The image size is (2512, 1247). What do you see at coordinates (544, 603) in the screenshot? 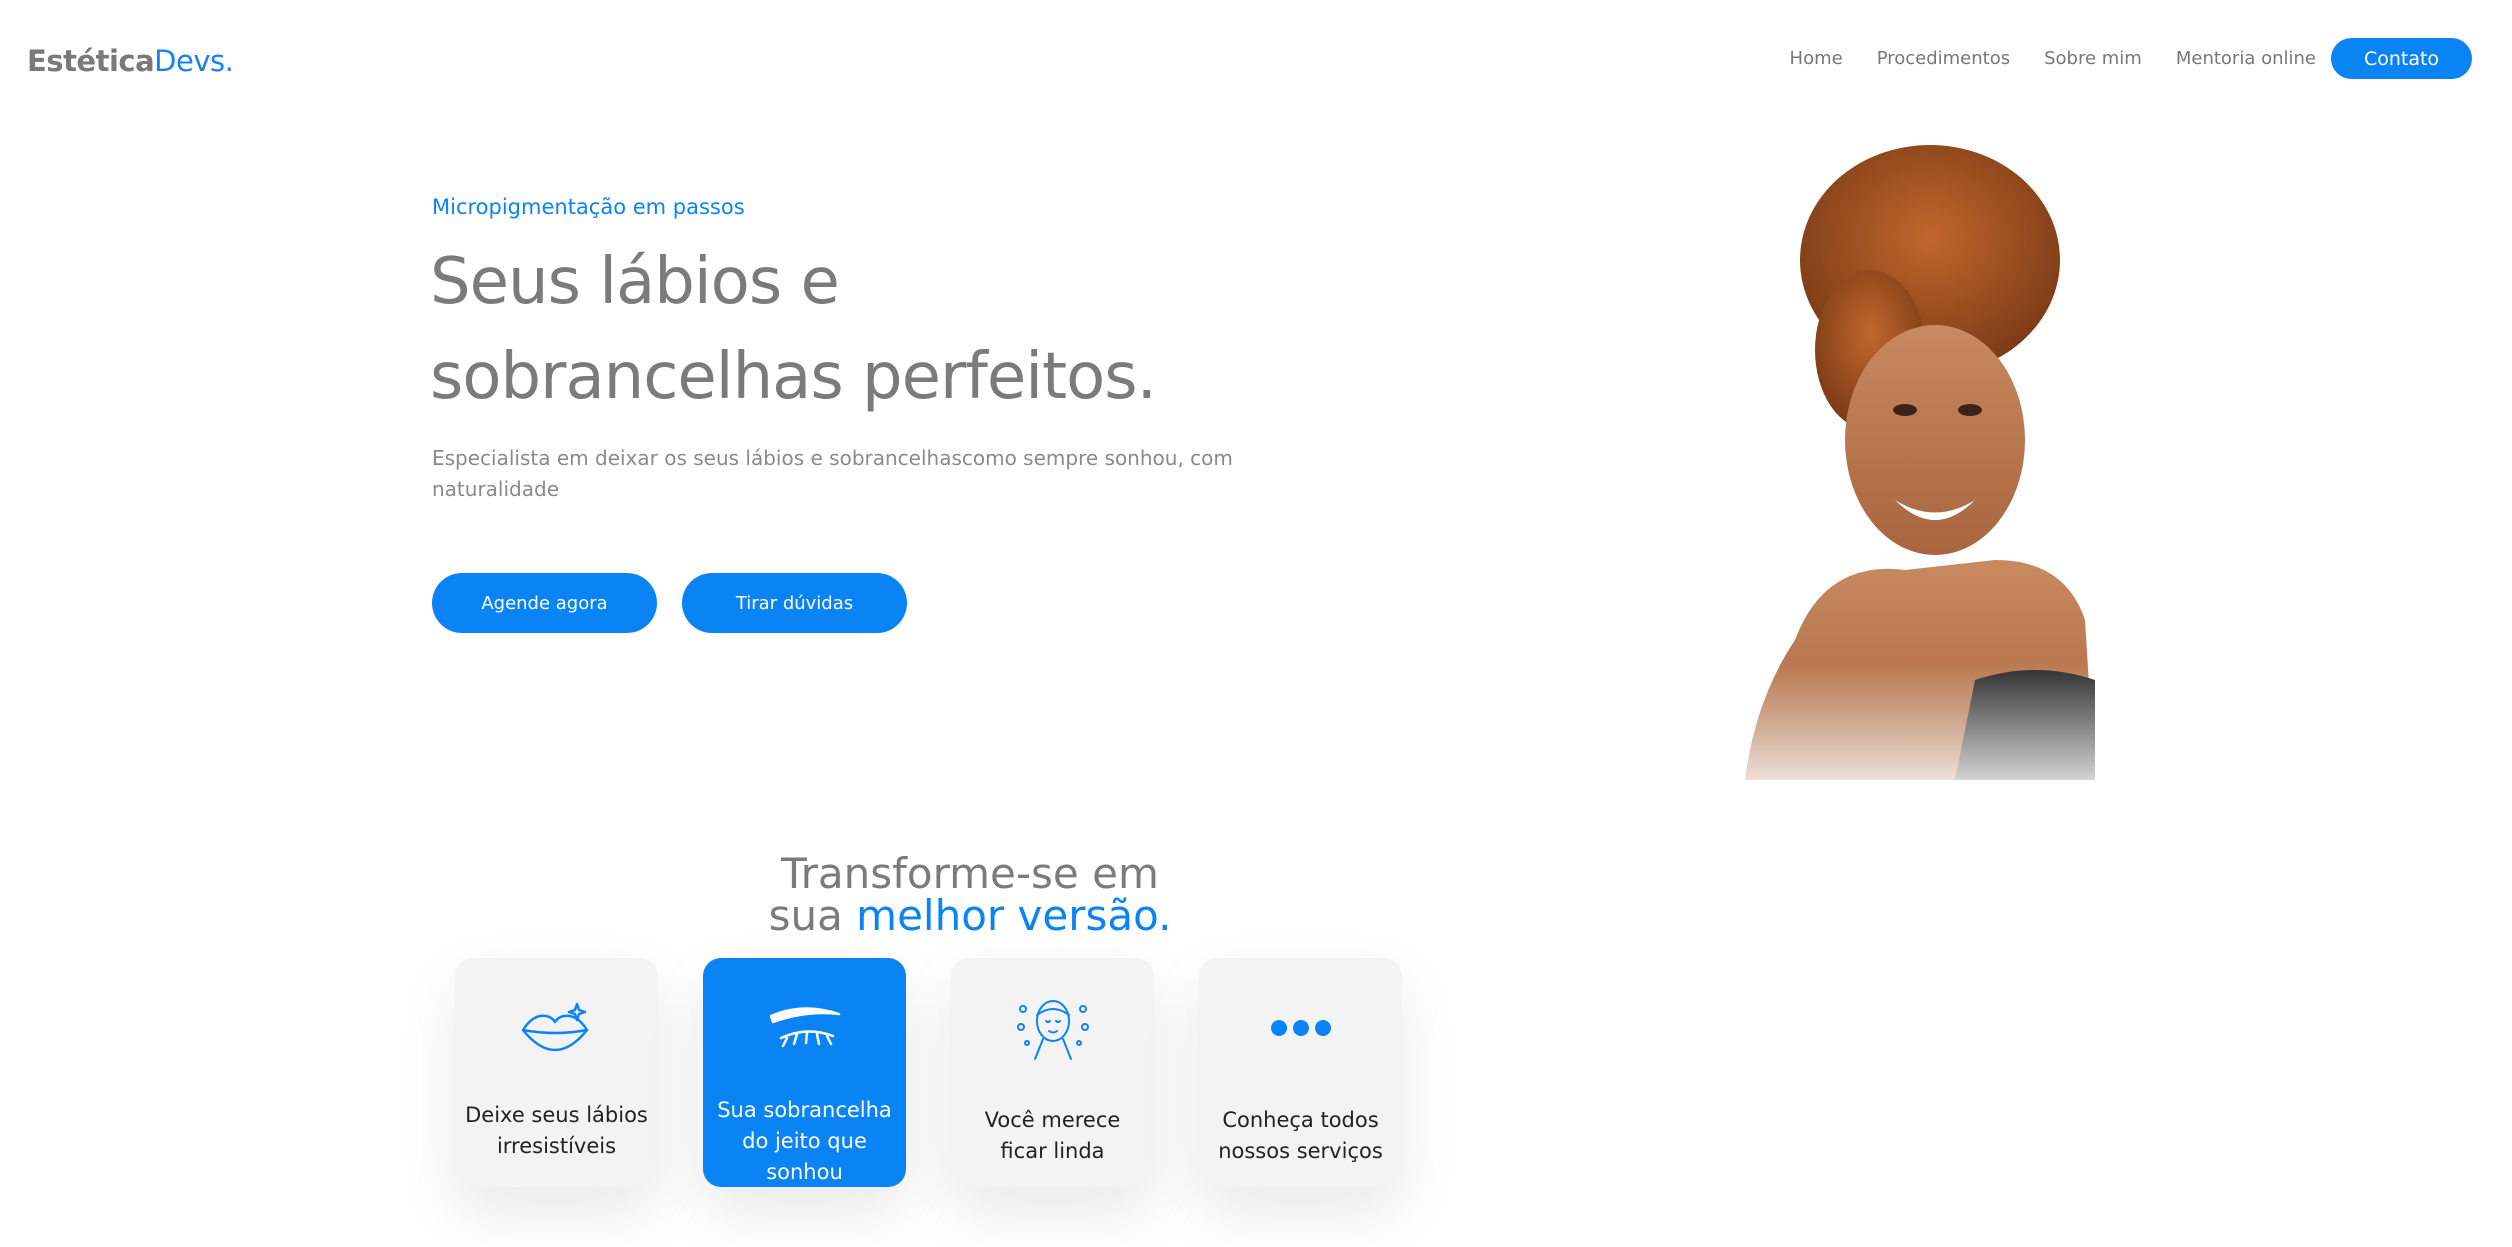
I see `schedule-button: Agende agora` at bounding box center [544, 603].